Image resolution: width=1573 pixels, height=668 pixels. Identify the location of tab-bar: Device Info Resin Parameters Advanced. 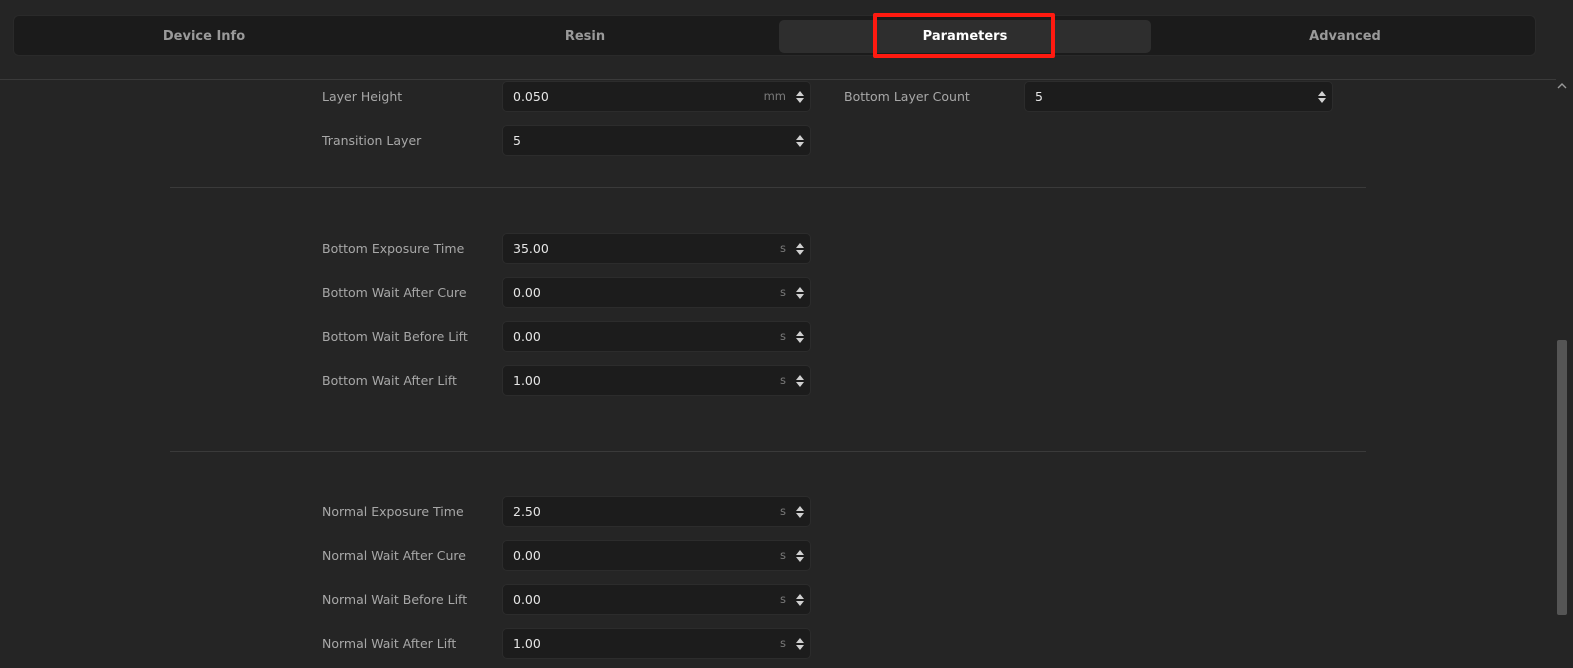
(774, 35).